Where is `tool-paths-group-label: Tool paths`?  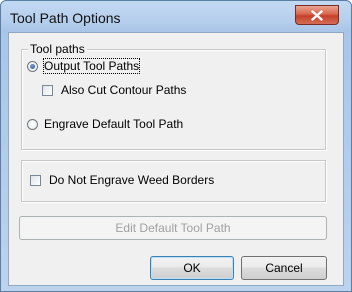 tool-paths-group-label: Tool paths is located at coordinates (57, 49).